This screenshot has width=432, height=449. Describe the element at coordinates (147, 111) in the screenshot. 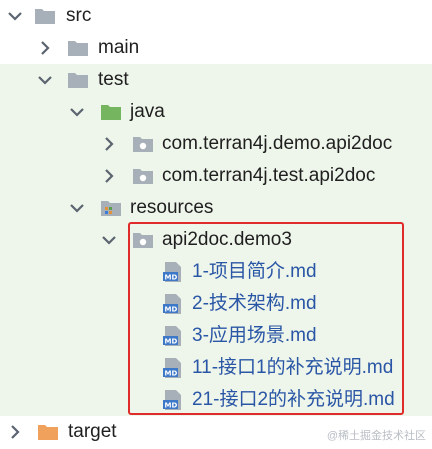

I see `tree-label-java: java` at that location.